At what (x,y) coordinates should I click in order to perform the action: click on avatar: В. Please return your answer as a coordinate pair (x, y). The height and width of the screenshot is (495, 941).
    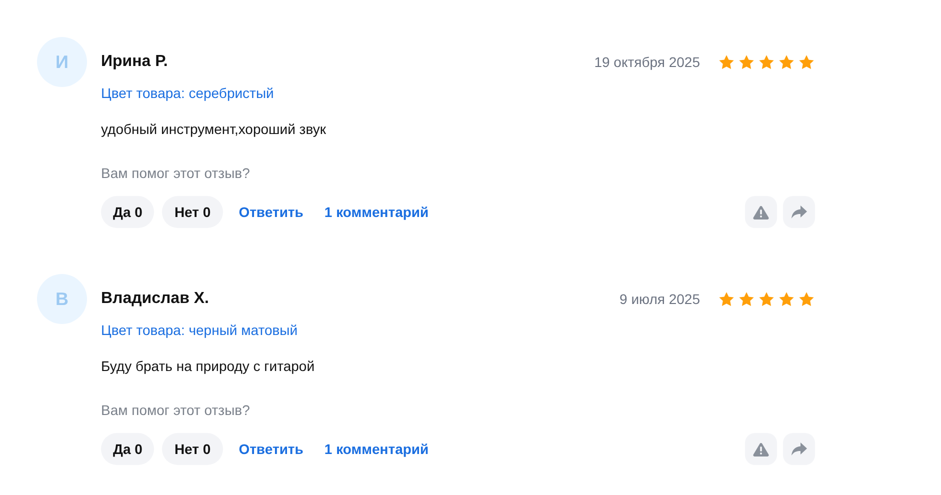
    Looking at the image, I should click on (62, 299).